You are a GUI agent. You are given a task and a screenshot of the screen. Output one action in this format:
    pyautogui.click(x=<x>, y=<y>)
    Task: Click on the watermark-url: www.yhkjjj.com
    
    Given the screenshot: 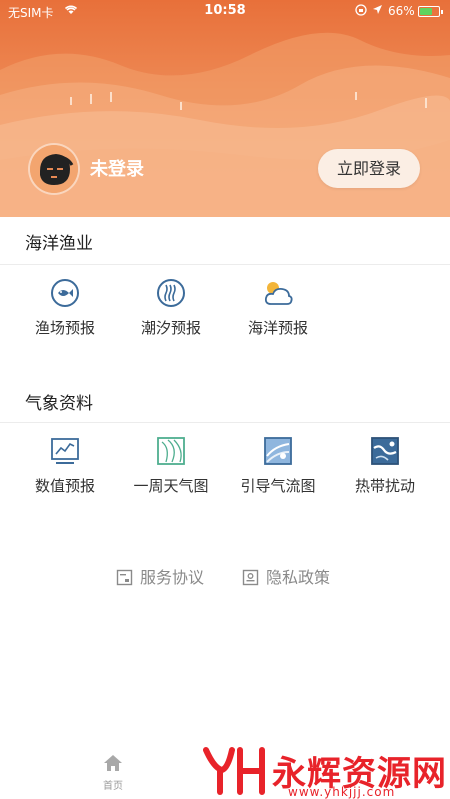 What is the action you would take?
    pyautogui.click(x=342, y=792)
    